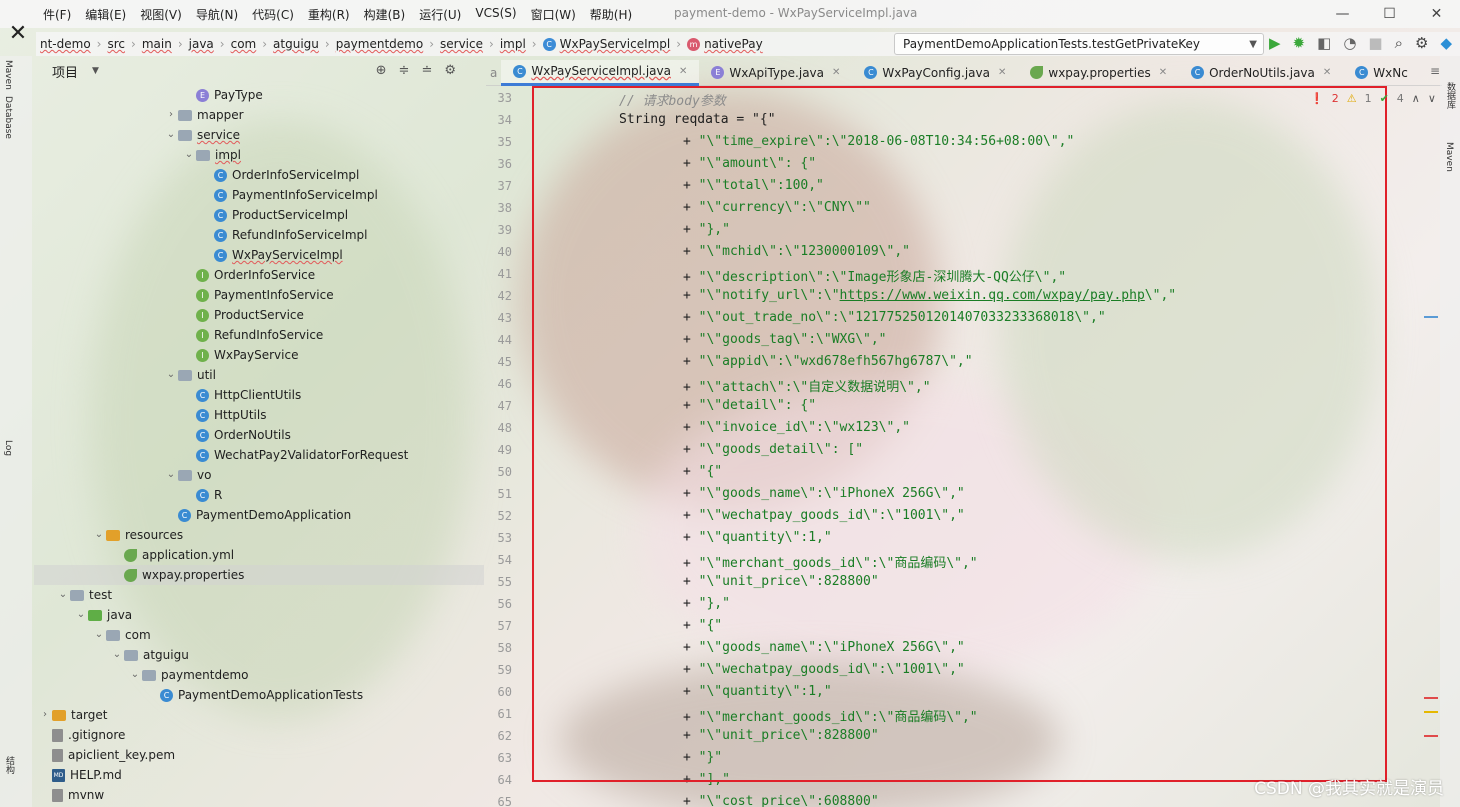 This screenshot has width=1460, height=807. Describe the element at coordinates (259, 515) in the screenshot. I see `tree-item: C PaymentDemoApplication` at that location.